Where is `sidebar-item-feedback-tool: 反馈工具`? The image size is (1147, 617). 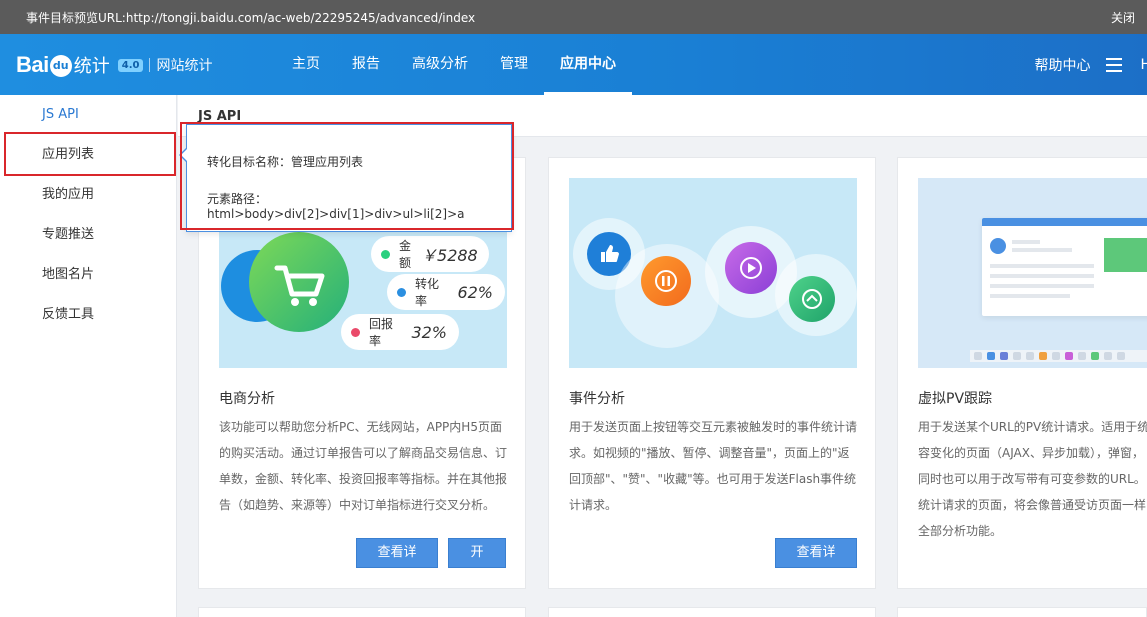 sidebar-item-feedback-tool: 反馈工具 is located at coordinates (88, 315).